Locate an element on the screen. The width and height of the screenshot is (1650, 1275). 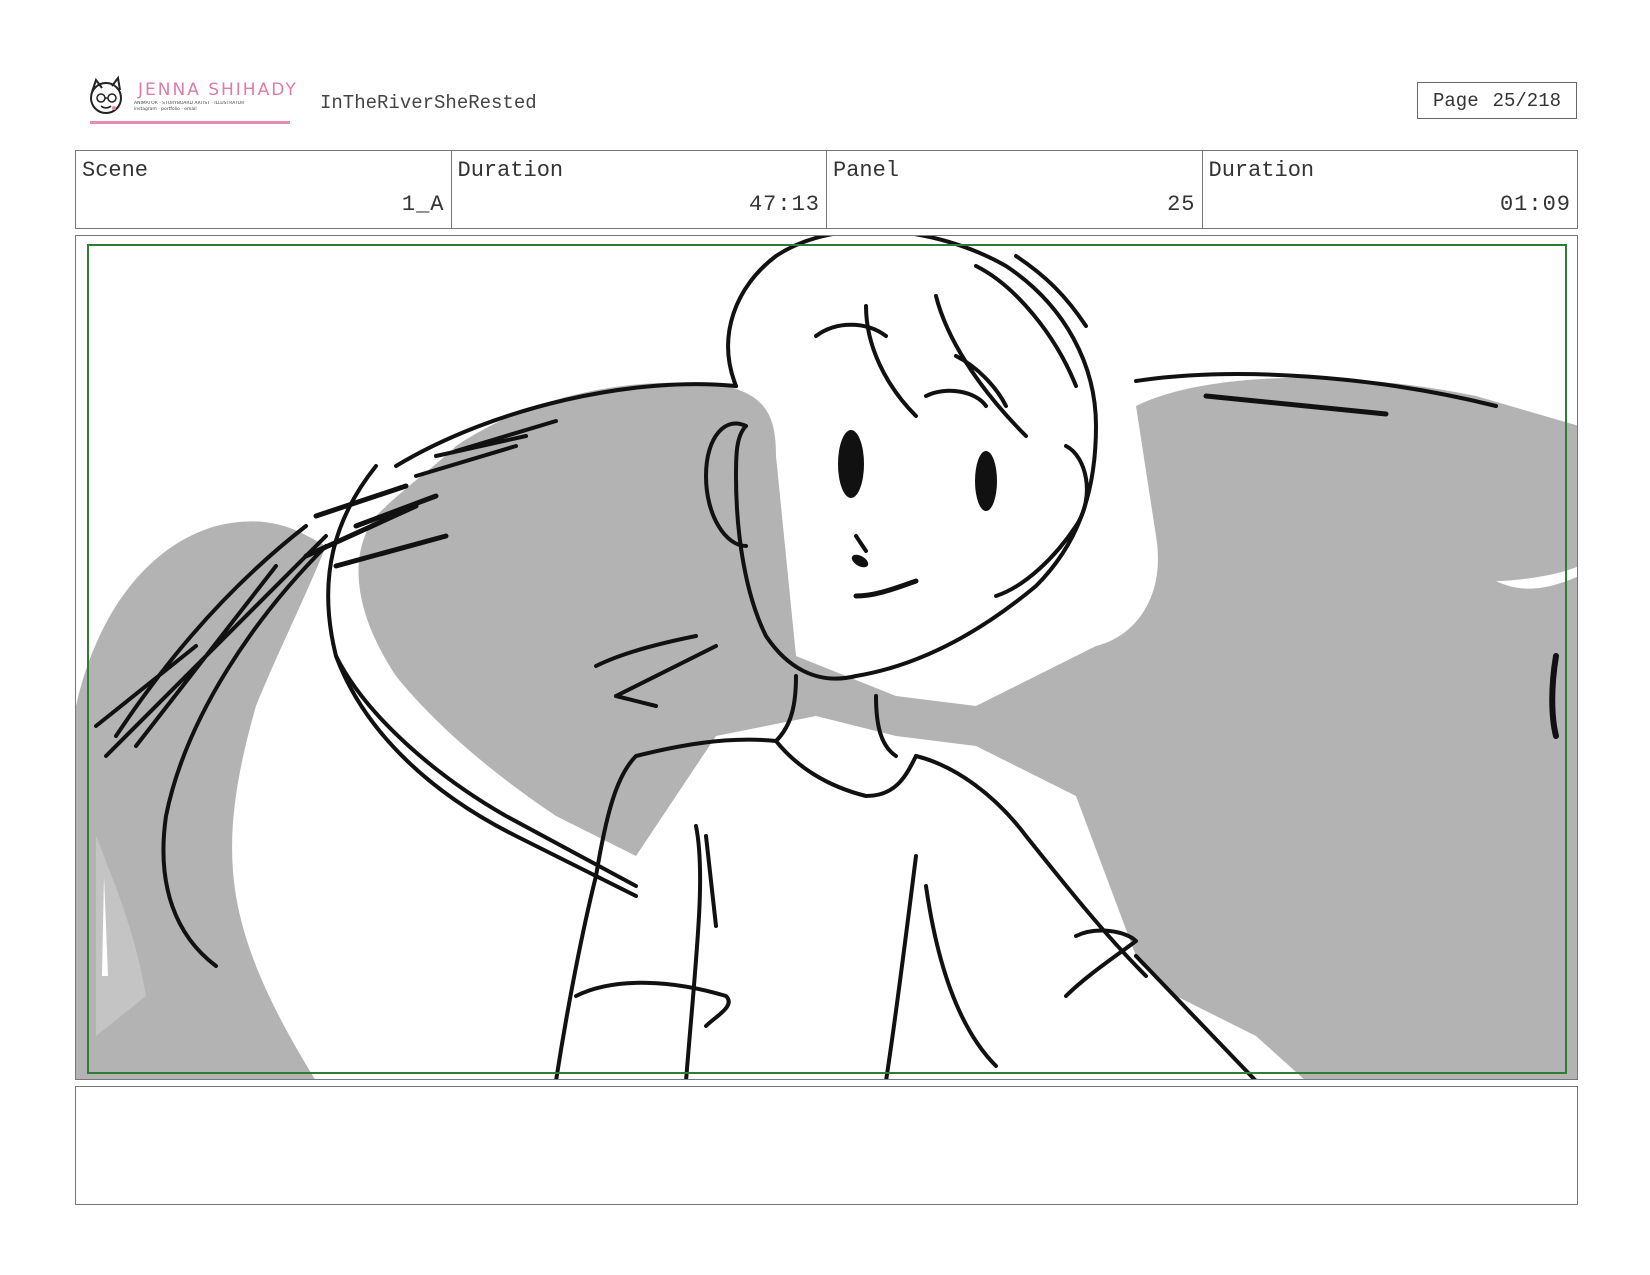
panel-duration-value: 01:09 is located at coordinates (1535, 204).